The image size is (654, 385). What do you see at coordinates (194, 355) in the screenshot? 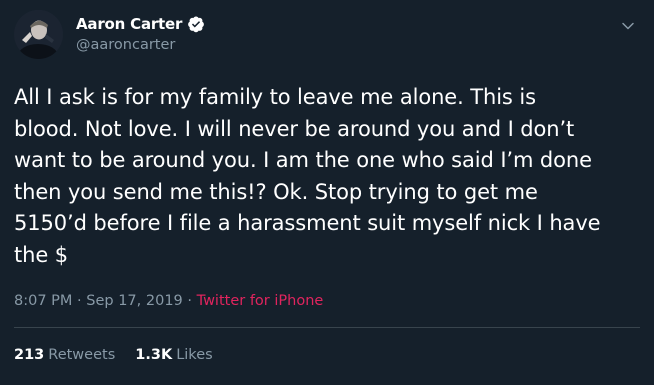
I see `likes-label: Likes` at bounding box center [194, 355].